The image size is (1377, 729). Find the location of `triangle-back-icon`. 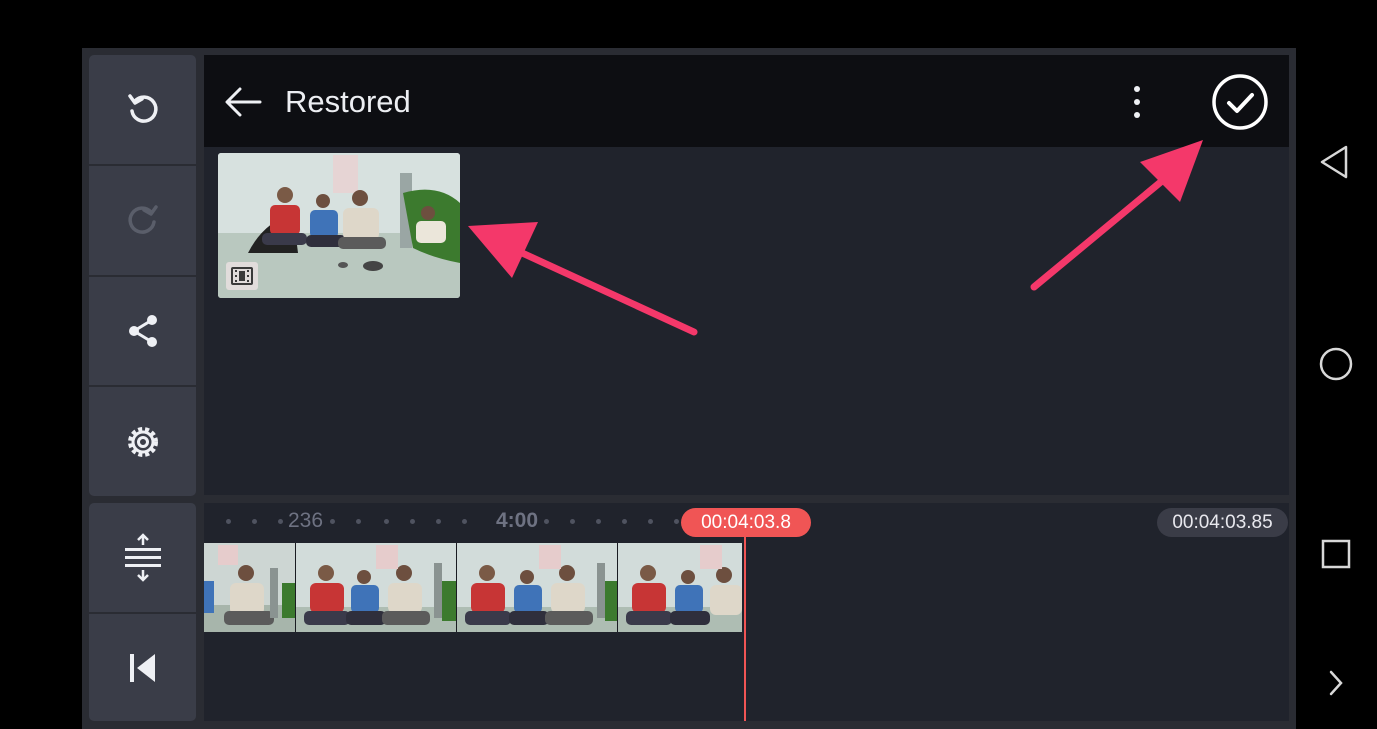

triangle-back-icon is located at coordinates (1334, 162).